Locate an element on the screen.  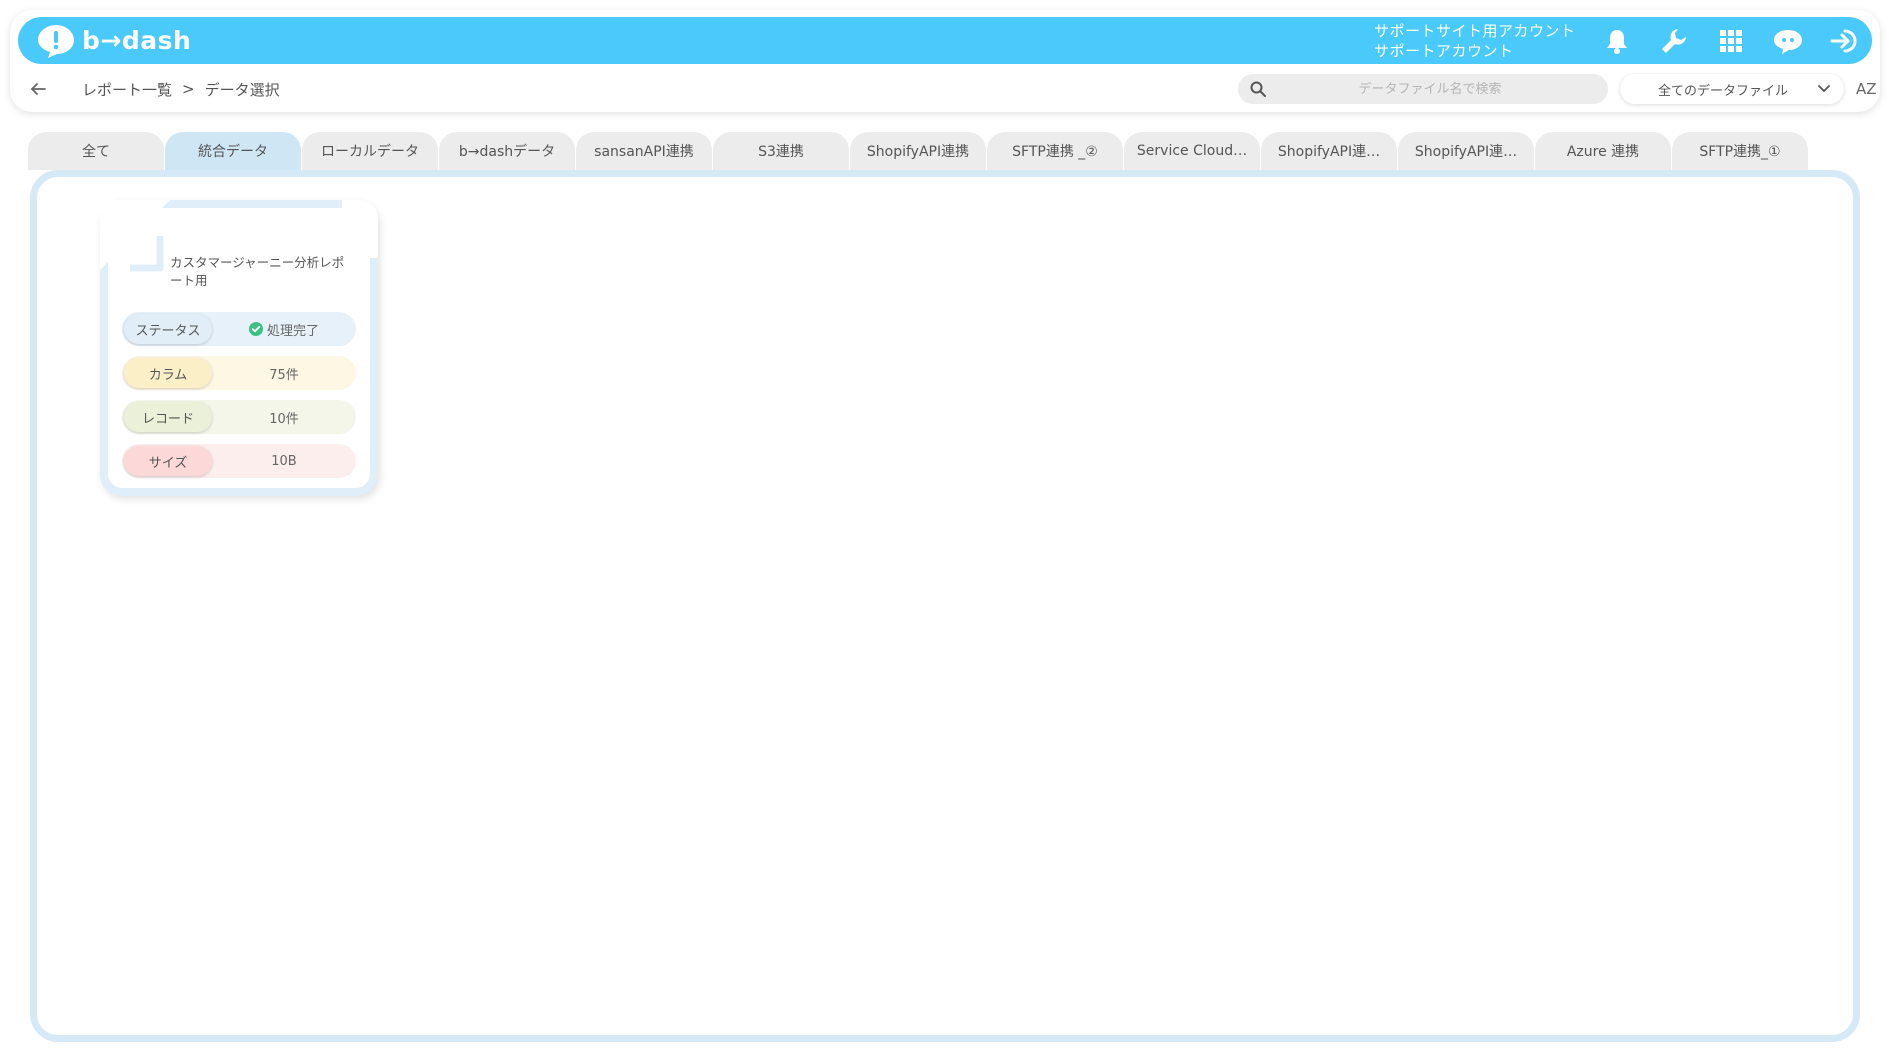
size-value: 10B is located at coordinates (284, 461).